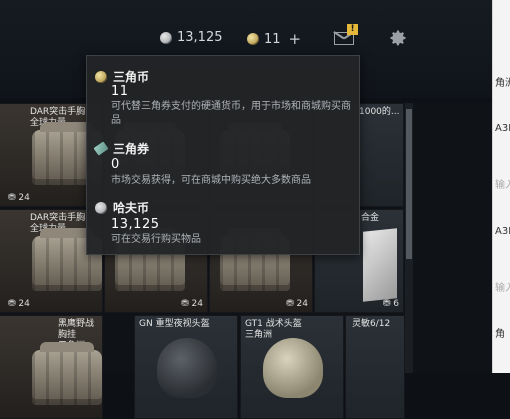 The width and height of the screenshot is (510, 419). Describe the element at coordinates (174, 324) in the screenshot. I see `item-name: GN 重型夜视头盔` at that location.